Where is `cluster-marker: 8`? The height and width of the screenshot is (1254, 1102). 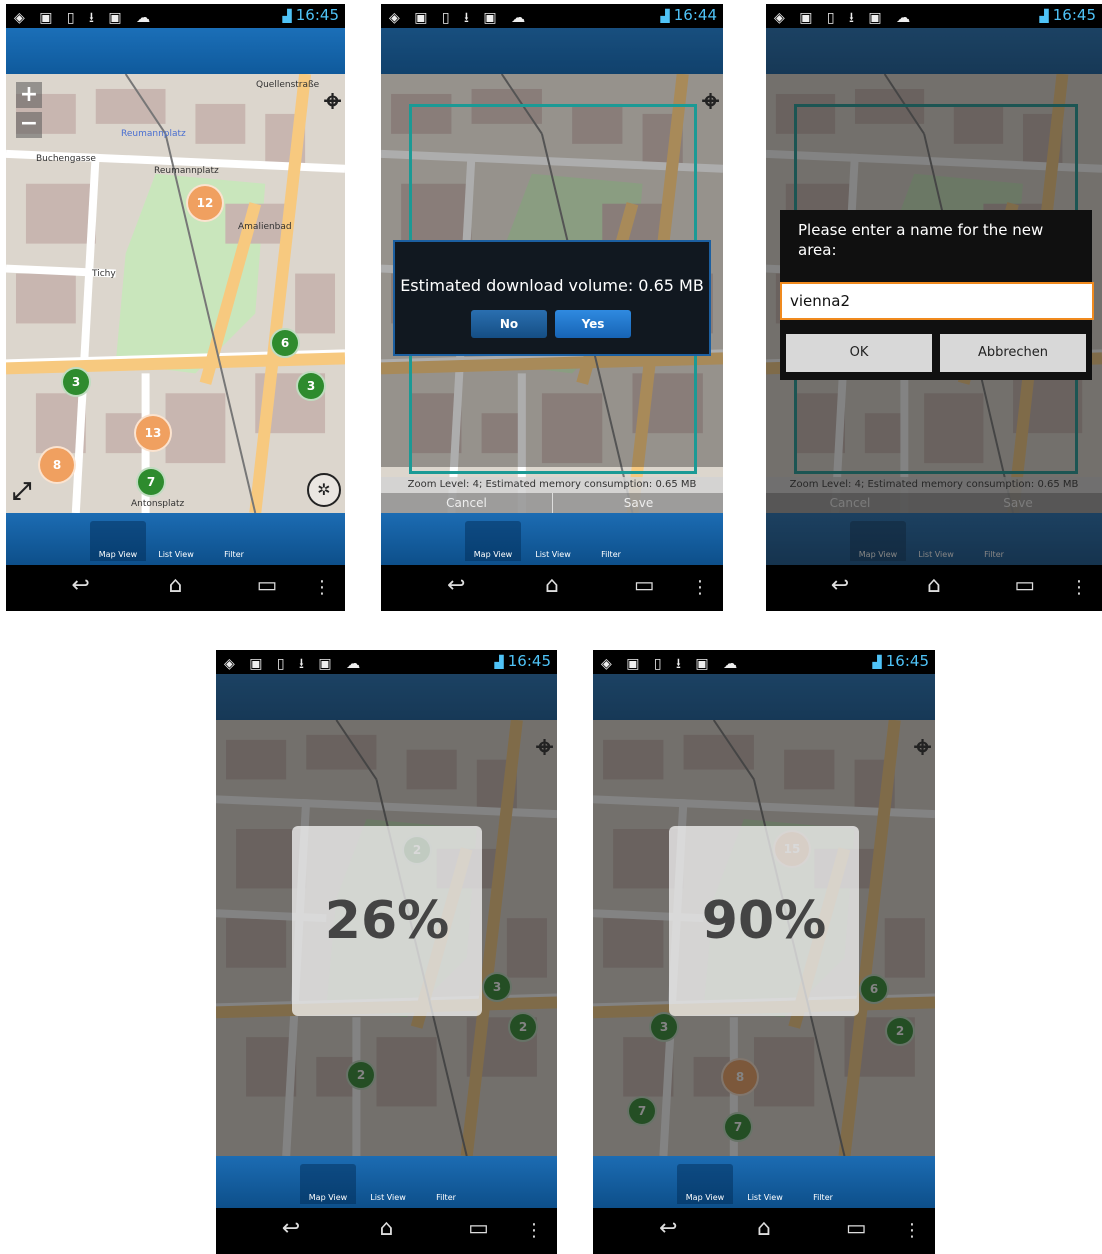 cluster-marker: 8 is located at coordinates (57, 465).